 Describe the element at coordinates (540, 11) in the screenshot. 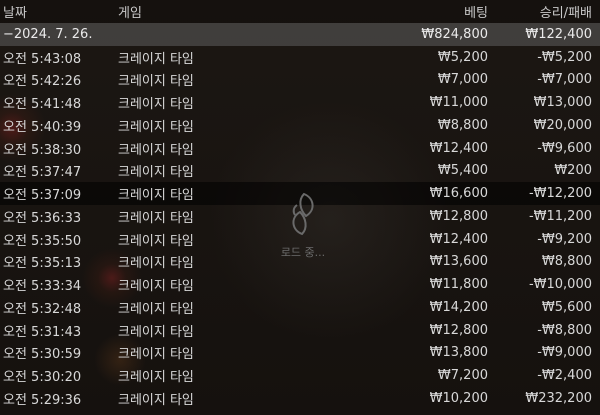

I see `header-result: 승리/패배` at that location.